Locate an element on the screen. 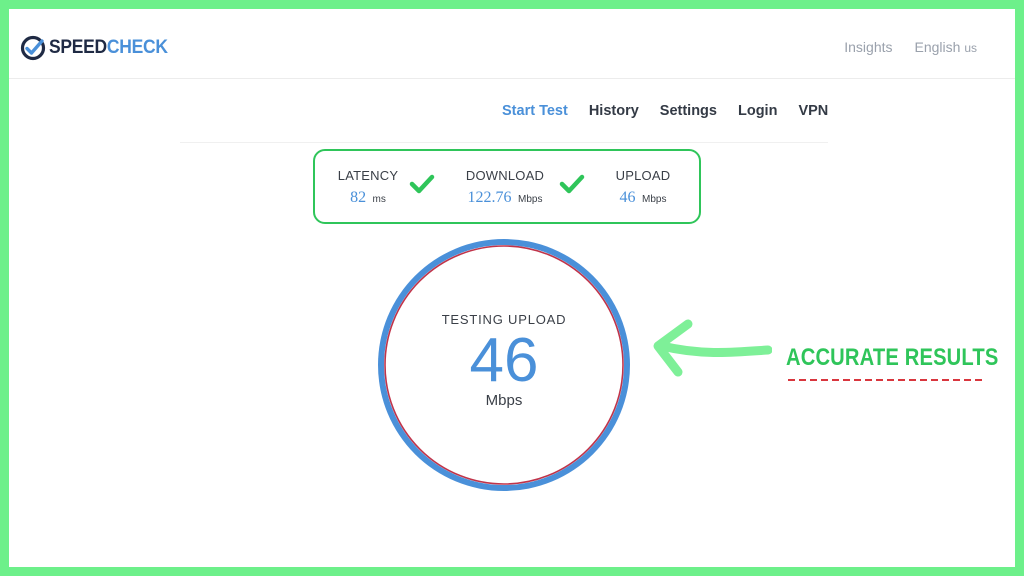 The height and width of the screenshot is (576, 1024). language-selector: English us is located at coordinates (946, 47).